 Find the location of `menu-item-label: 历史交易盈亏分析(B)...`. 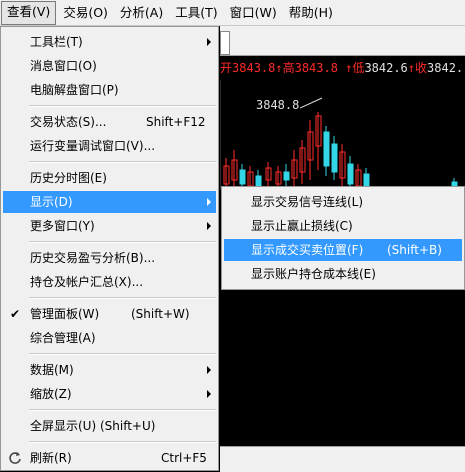

menu-item-label: 历史交易盈亏分析(B)... is located at coordinates (93, 258).